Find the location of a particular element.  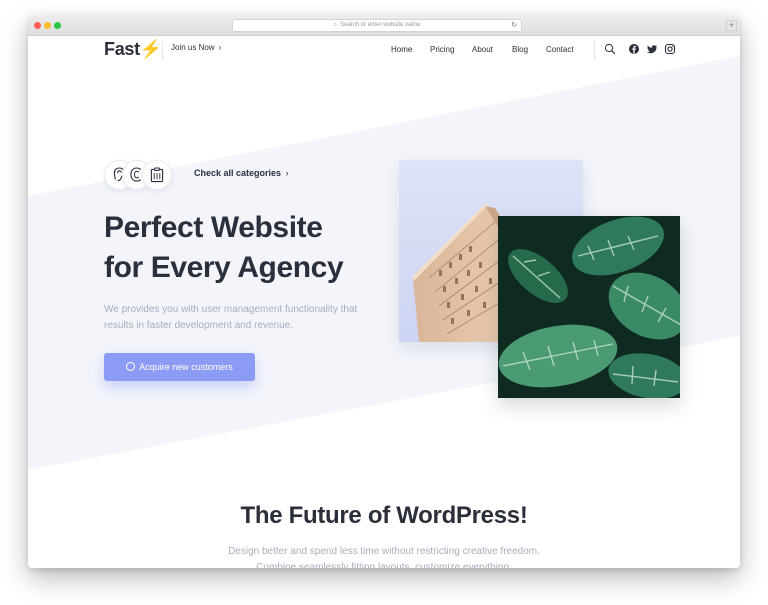

new-tab-button: + is located at coordinates (731, 25).